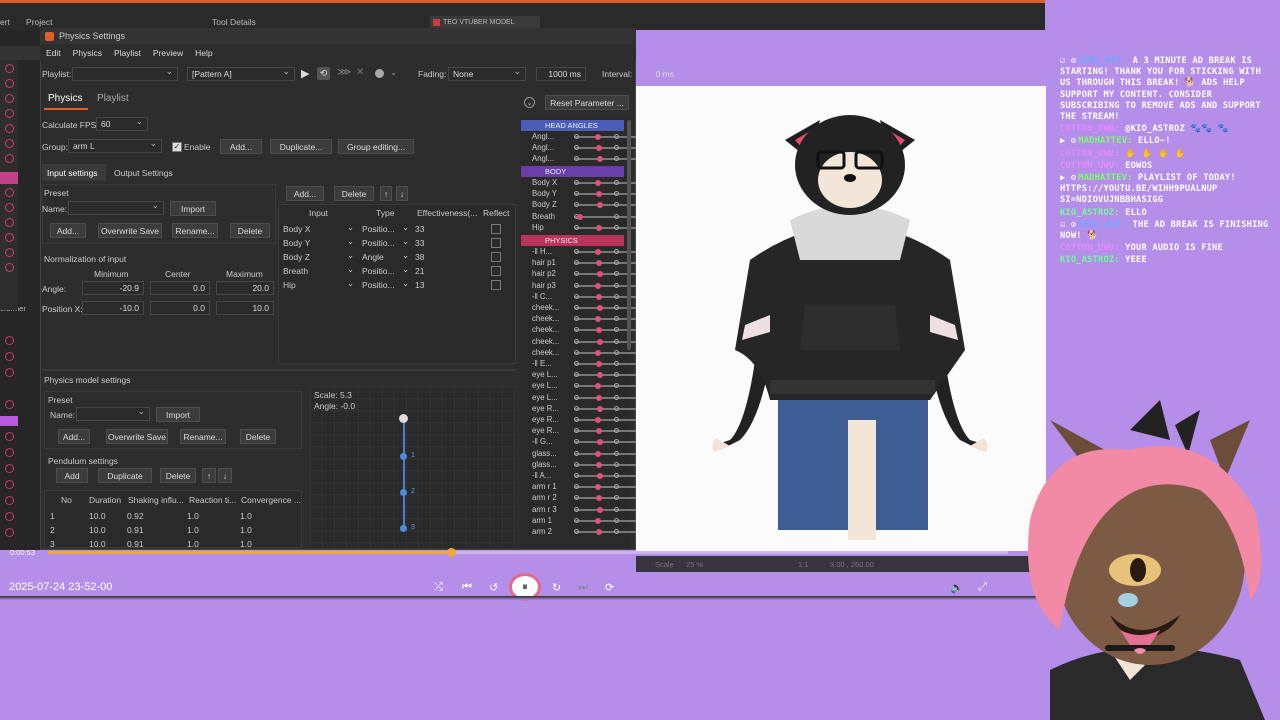 Image resolution: width=1280 pixels, height=720 pixels. I want to click on interval-input: 0 ms, so click(657, 74).